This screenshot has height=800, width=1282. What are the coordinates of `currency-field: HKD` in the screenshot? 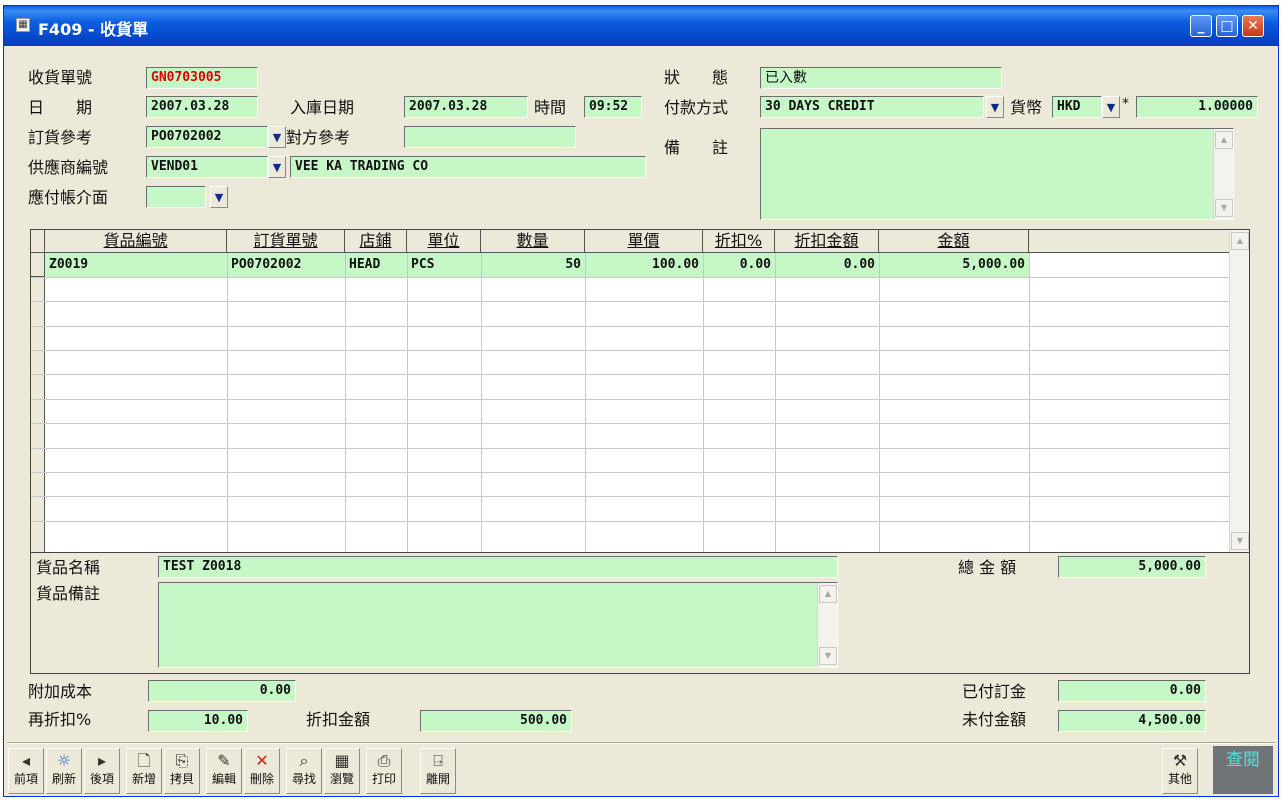 It's located at (1077, 107).